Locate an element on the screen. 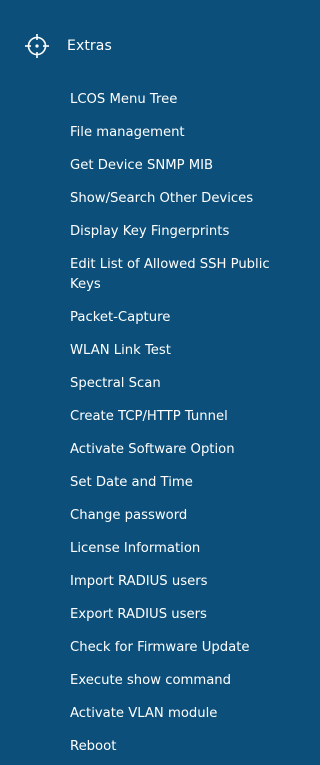 The width and height of the screenshot is (320, 765). menu-item-import-radius-users: Import RADIUS users is located at coordinates (183, 582).